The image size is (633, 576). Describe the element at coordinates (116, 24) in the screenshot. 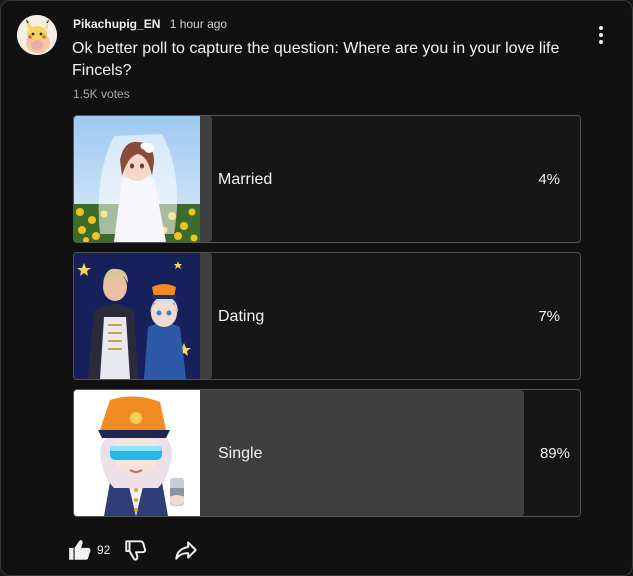

I see `author-name: Pikachupig_EN` at that location.